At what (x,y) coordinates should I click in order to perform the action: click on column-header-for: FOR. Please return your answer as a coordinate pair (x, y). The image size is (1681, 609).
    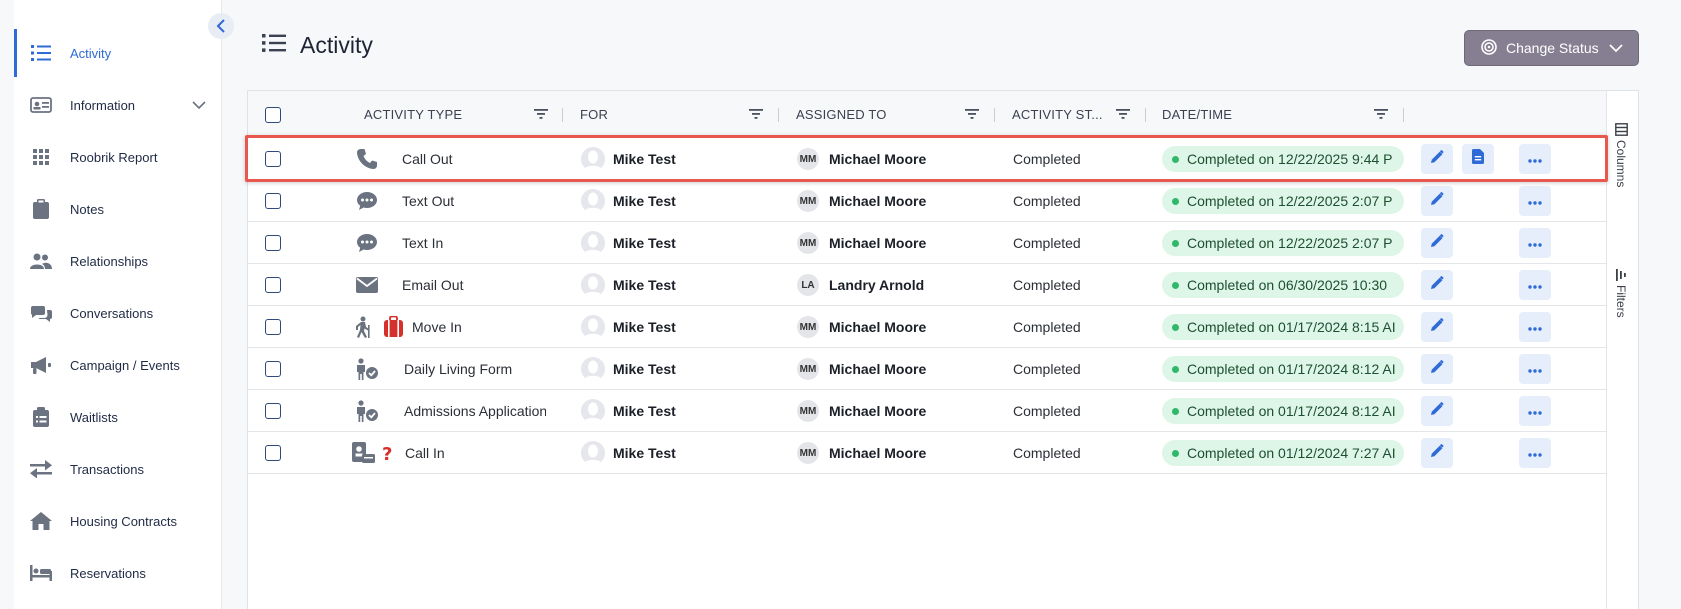
    Looking at the image, I should click on (594, 114).